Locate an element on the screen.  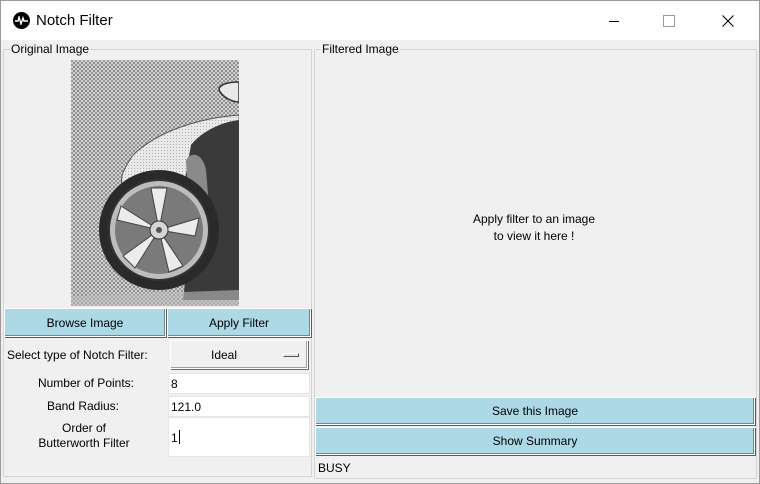
option-menu-indicator-icon is located at coordinates (291, 355).